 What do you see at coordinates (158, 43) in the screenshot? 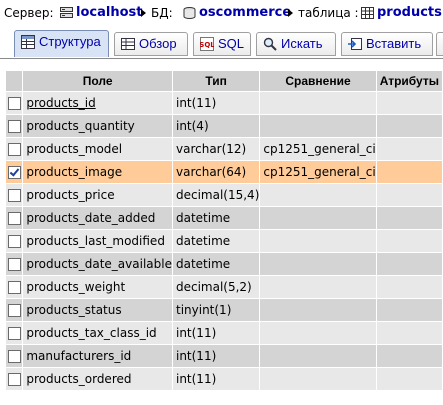
I see `tab-label: Обзор` at bounding box center [158, 43].